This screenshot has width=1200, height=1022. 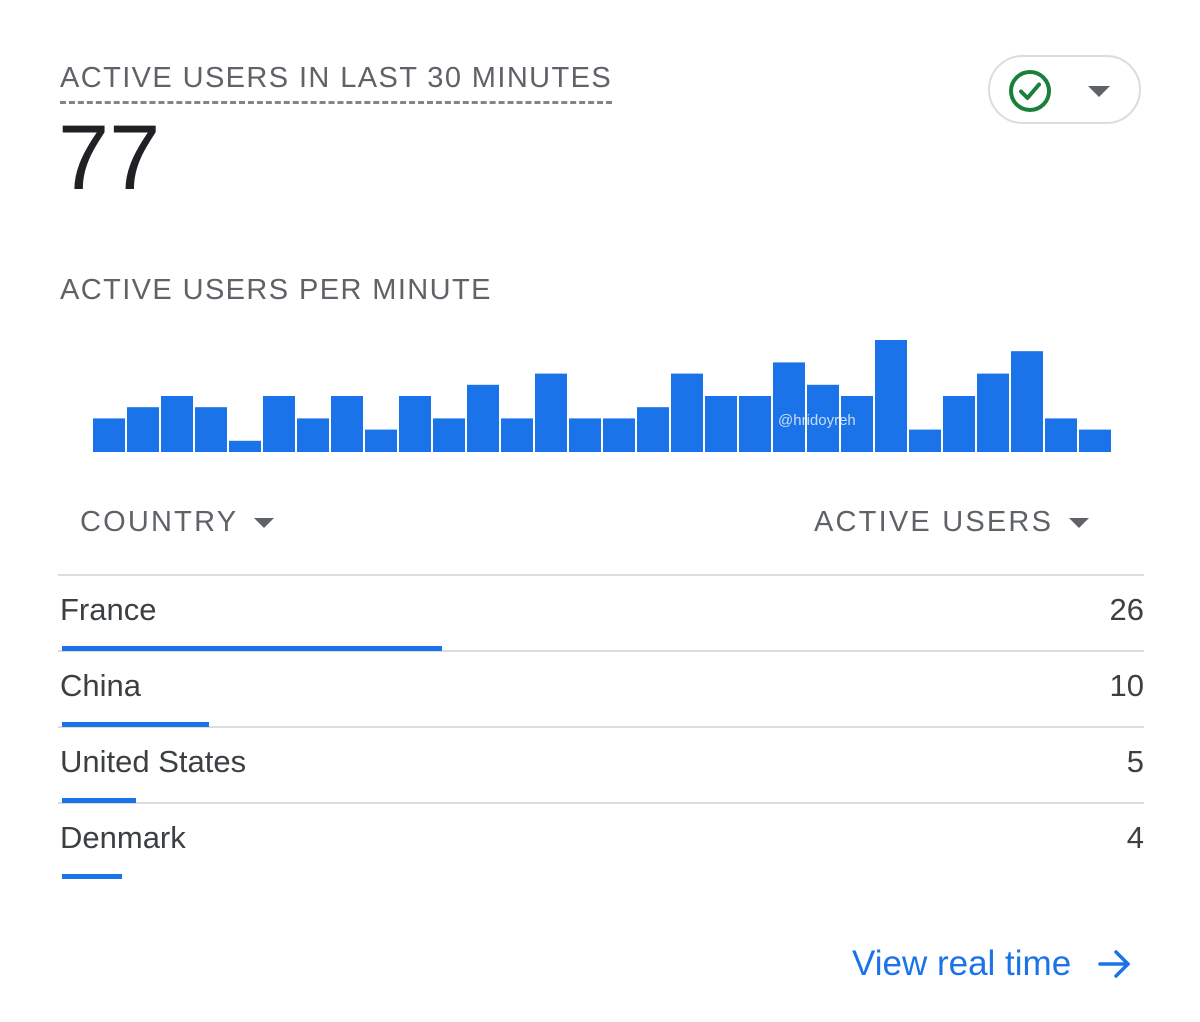 What do you see at coordinates (602, 396) in the screenshot?
I see `active-users-per-minute-chart` at bounding box center [602, 396].